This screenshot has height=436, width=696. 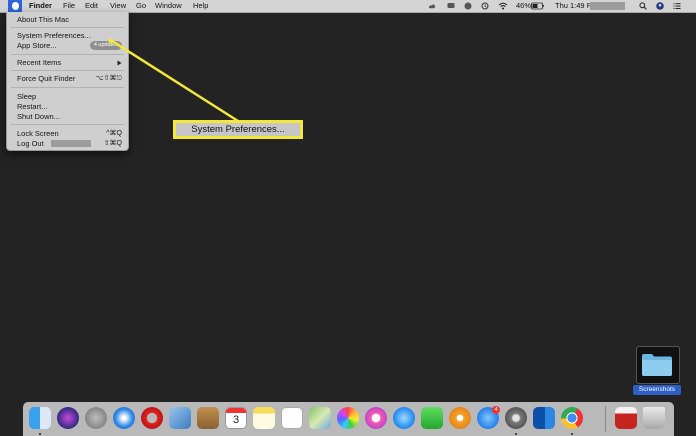 What do you see at coordinates (119, 63) in the screenshot?
I see `submenu-arrow-icon` at bounding box center [119, 63].